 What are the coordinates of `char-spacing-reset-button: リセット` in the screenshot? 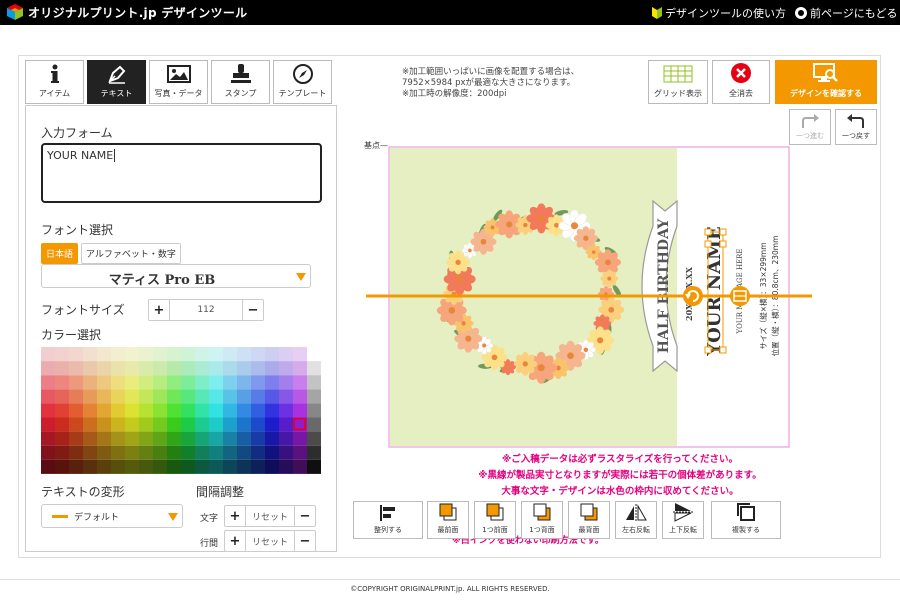 It's located at (270, 516).